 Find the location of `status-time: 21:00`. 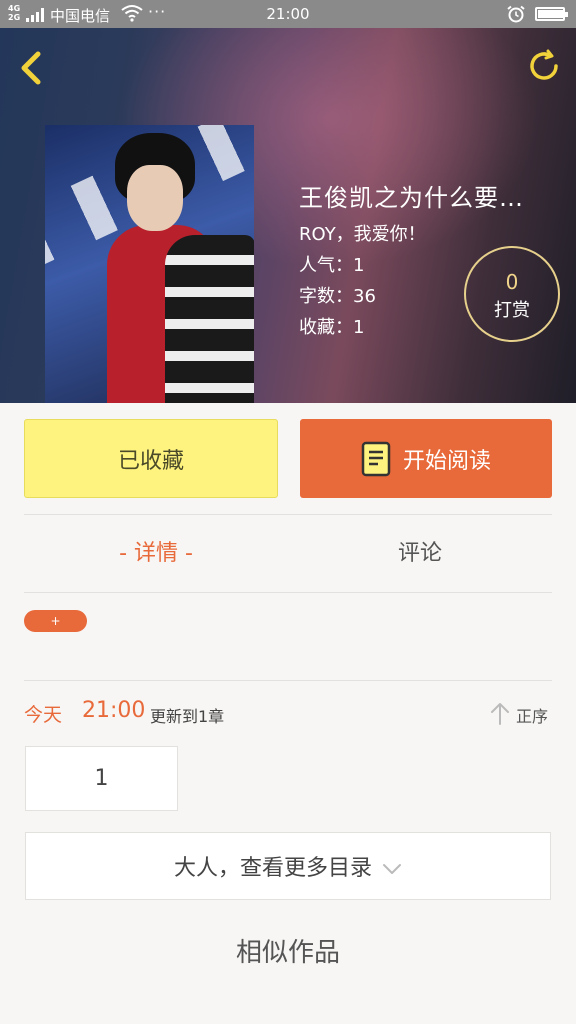

status-time: 21:00 is located at coordinates (288, 14).